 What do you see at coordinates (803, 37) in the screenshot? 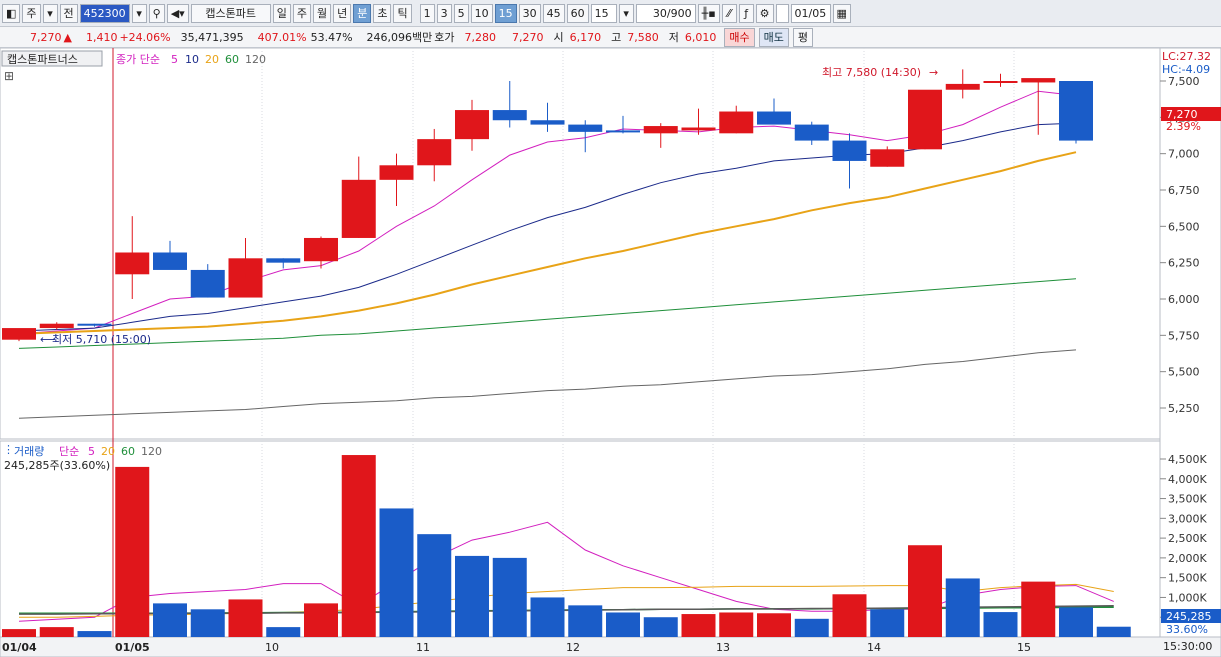
I see `flat-button: 평` at bounding box center [803, 37].